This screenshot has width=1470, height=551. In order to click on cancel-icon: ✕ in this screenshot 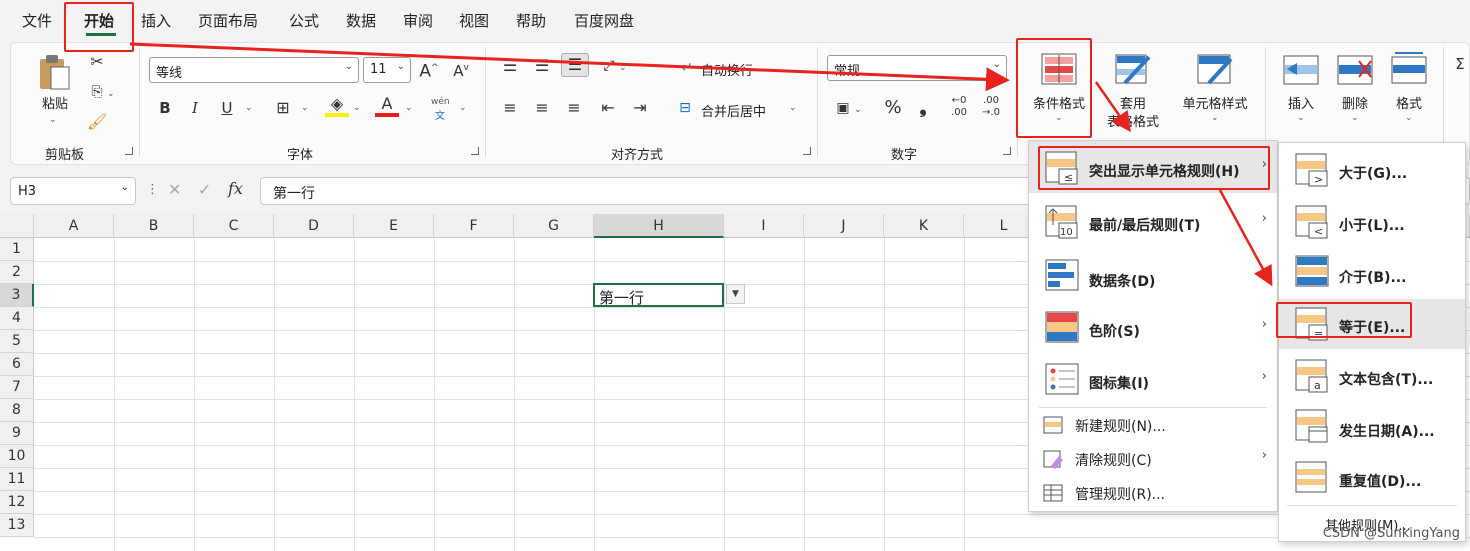, I will do `click(174, 189)`.